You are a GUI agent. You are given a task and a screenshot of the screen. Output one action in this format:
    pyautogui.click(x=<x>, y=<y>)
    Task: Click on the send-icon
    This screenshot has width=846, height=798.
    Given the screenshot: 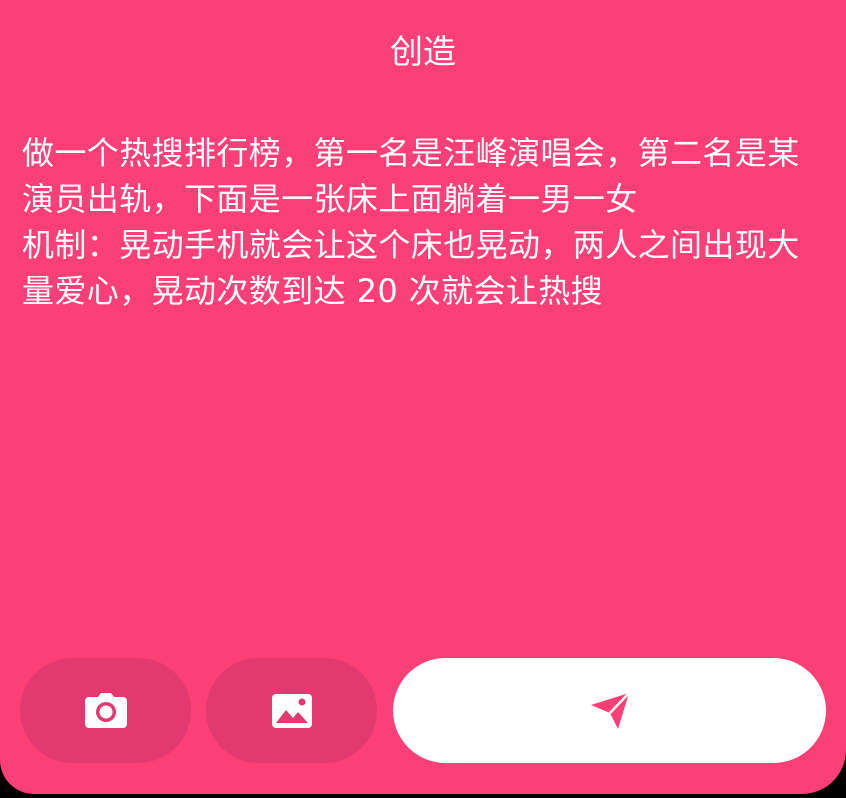 What is the action you would take?
    pyautogui.click(x=610, y=711)
    